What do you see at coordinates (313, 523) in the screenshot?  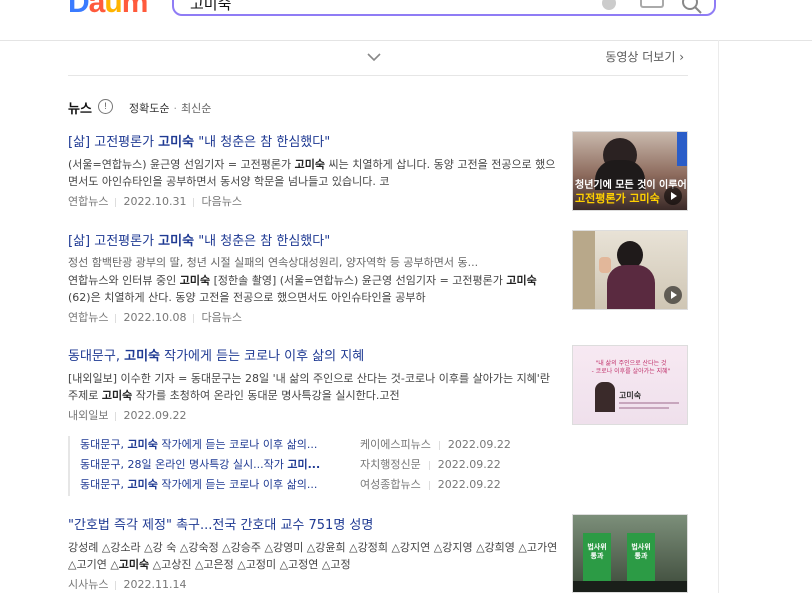 I see `news-title: "간호법 즉각 제정" 촉구...전국 간호대 교수 751명 성명` at bounding box center [313, 523].